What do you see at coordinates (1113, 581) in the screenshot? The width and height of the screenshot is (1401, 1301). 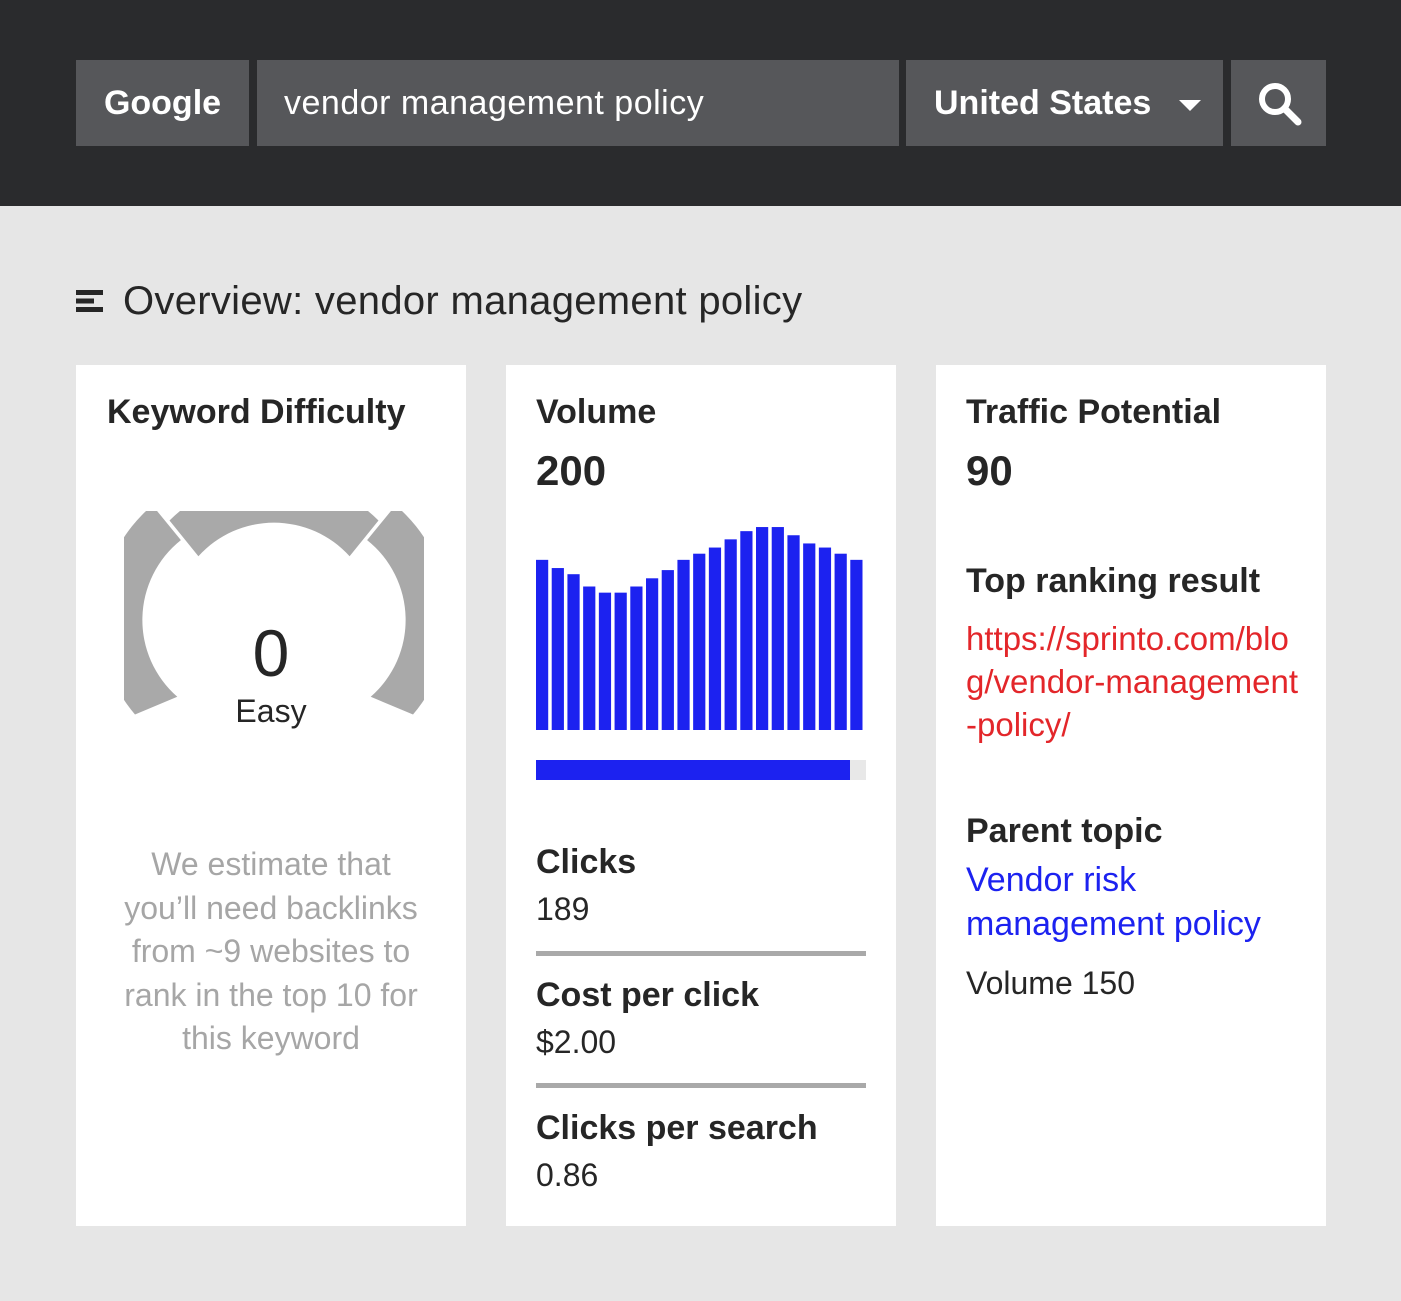 I see `top-ranking-result-label: Top ranking result` at bounding box center [1113, 581].